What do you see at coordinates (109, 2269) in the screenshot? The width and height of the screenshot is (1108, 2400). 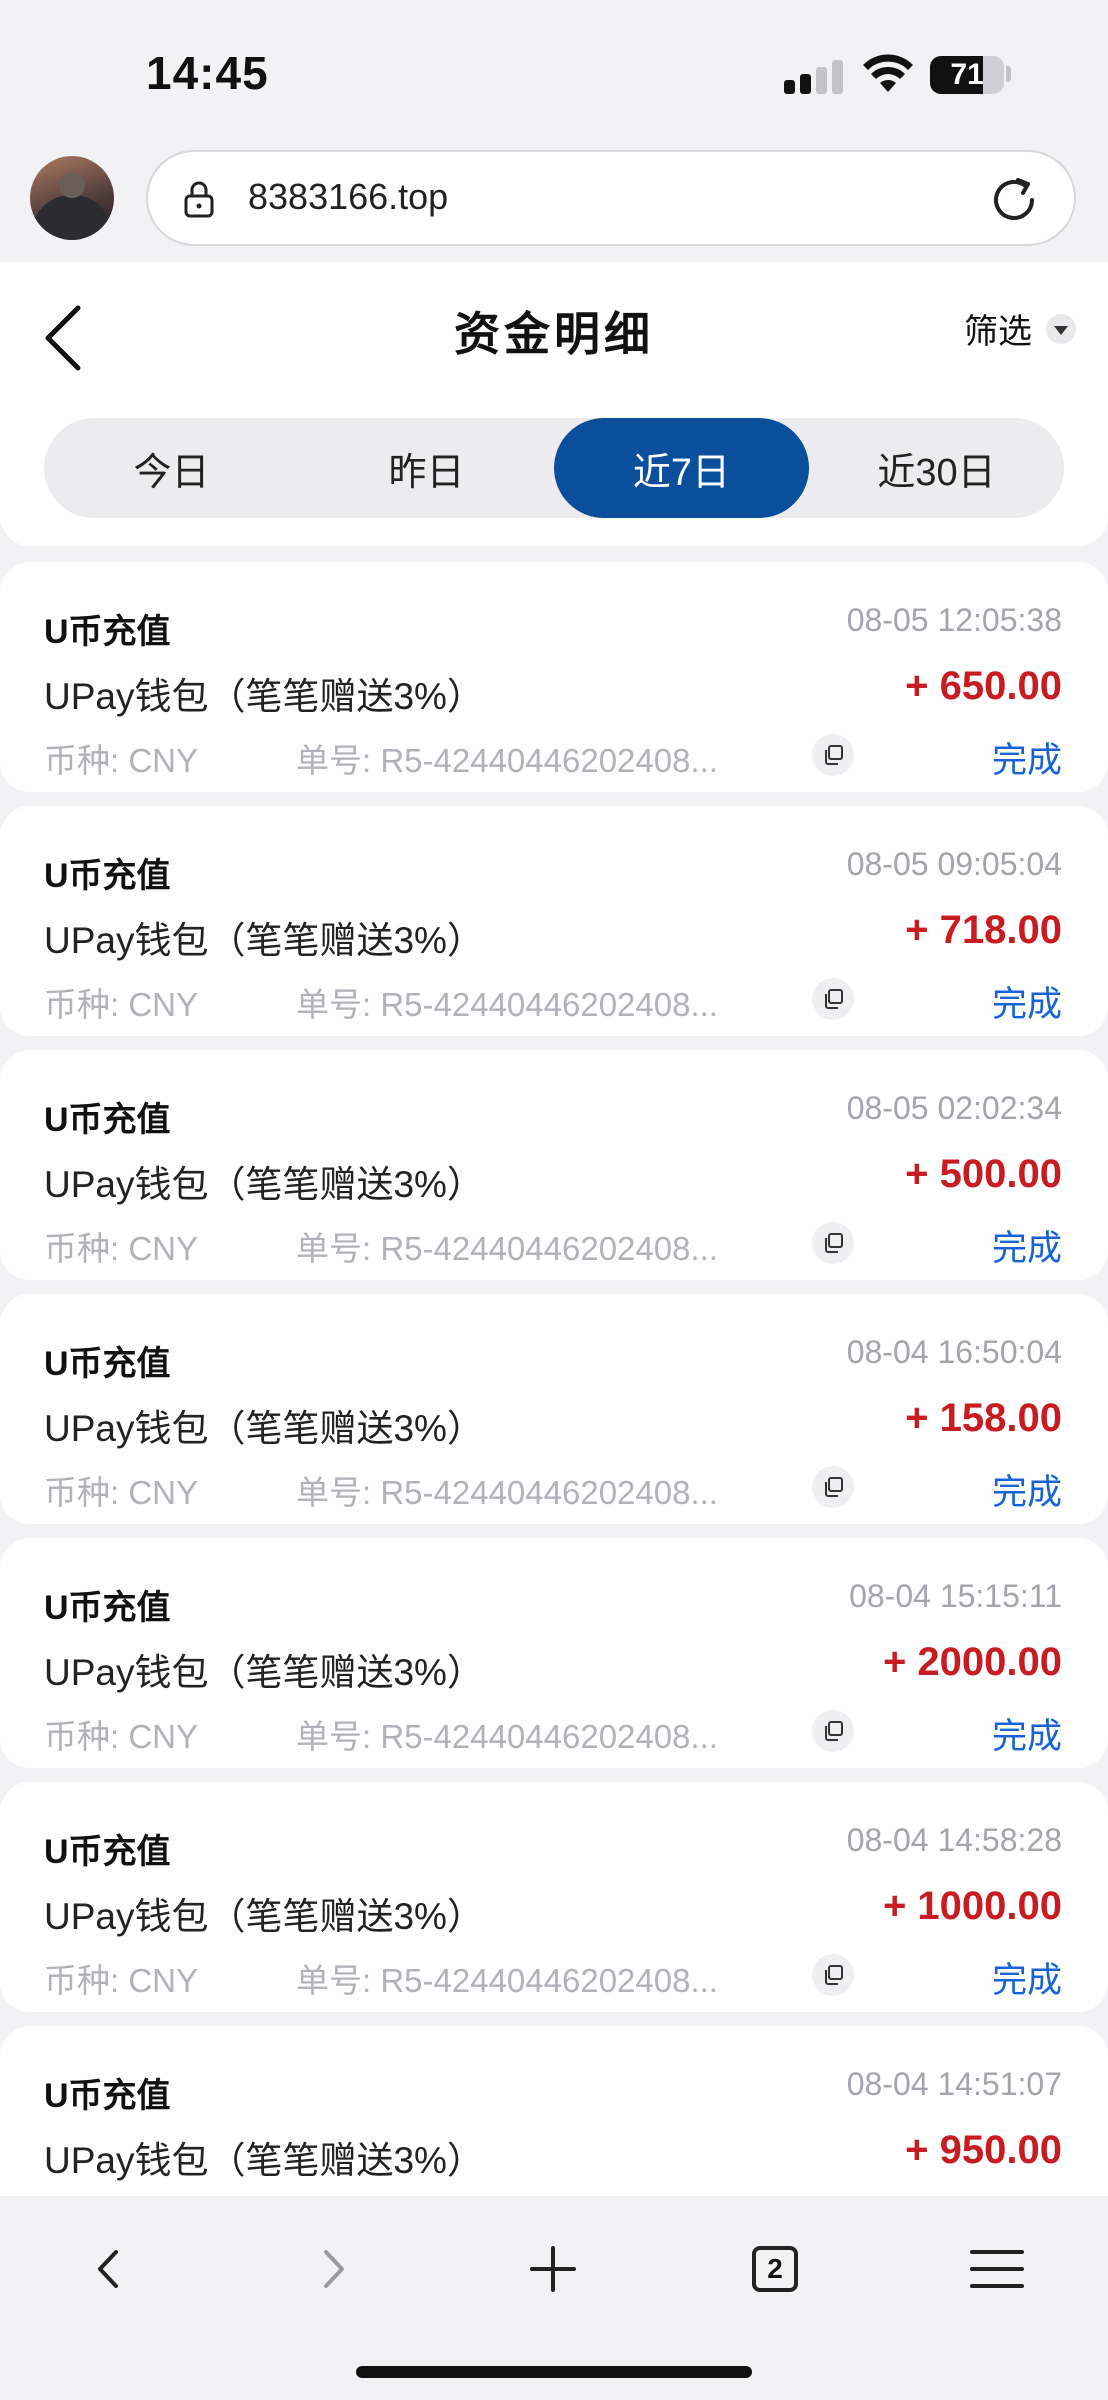 I see `browser-back-icon` at bounding box center [109, 2269].